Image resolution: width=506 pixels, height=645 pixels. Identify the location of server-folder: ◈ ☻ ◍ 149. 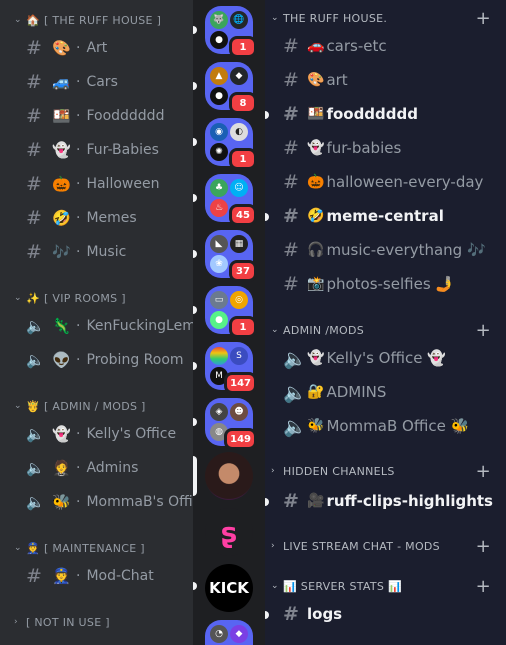
(231, 424).